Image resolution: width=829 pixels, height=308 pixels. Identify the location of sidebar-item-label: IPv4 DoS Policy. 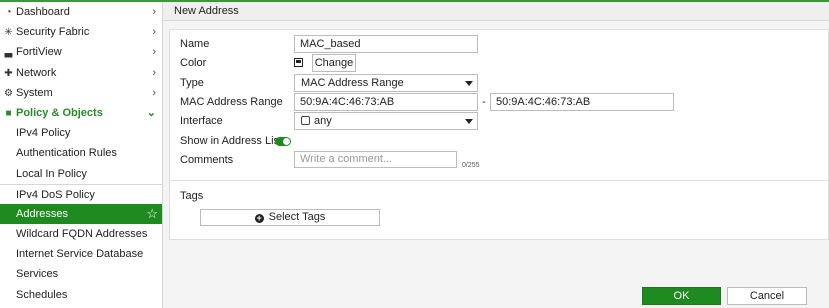
(55, 194).